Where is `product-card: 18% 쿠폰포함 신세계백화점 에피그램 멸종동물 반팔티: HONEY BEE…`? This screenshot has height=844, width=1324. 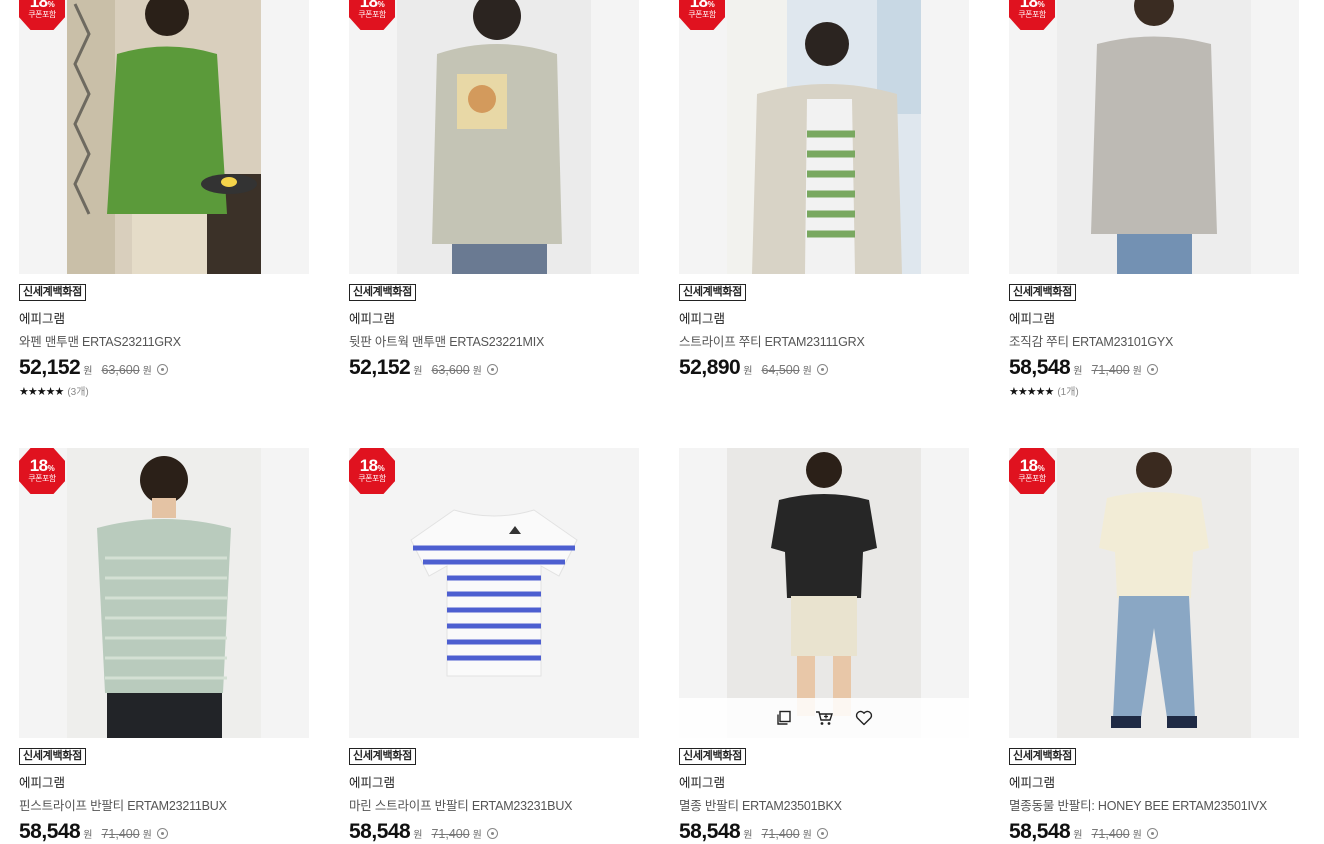 product-card: 18% 쿠폰포함 신세계백화점 에피그램 멸종동물 반팔티: HONEY BEE… is located at coordinates (1154, 646).